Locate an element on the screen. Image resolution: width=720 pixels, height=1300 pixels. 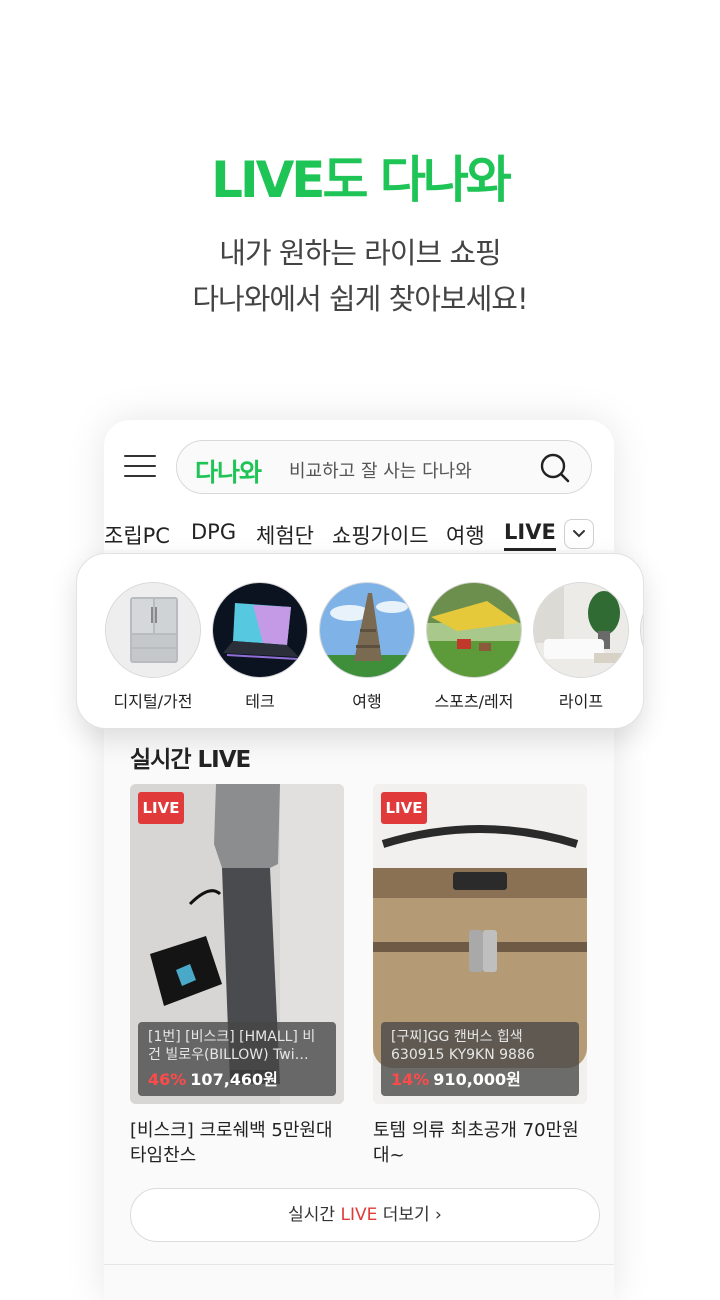
category-label: 여행 is located at coordinates (367, 701).